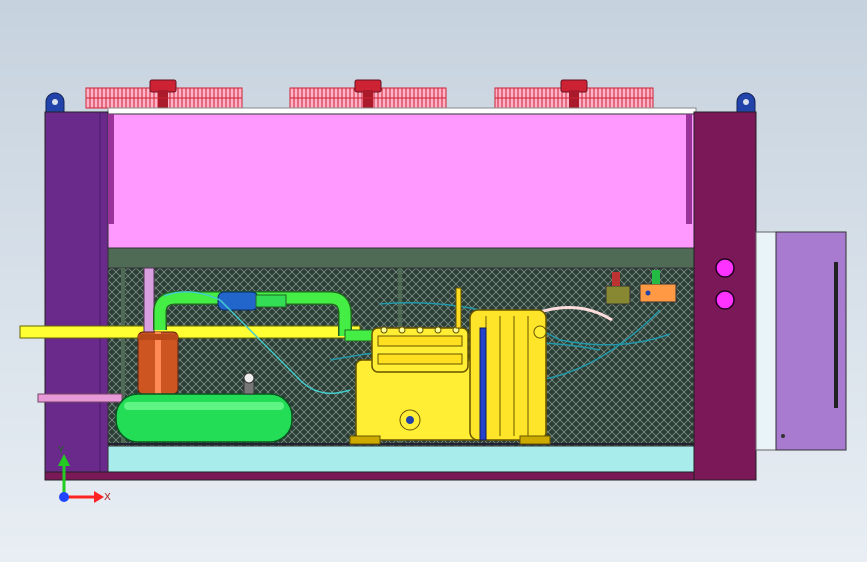 The height and width of the screenshot is (562, 867). I want to click on pipe-stub, so click(80, 398).